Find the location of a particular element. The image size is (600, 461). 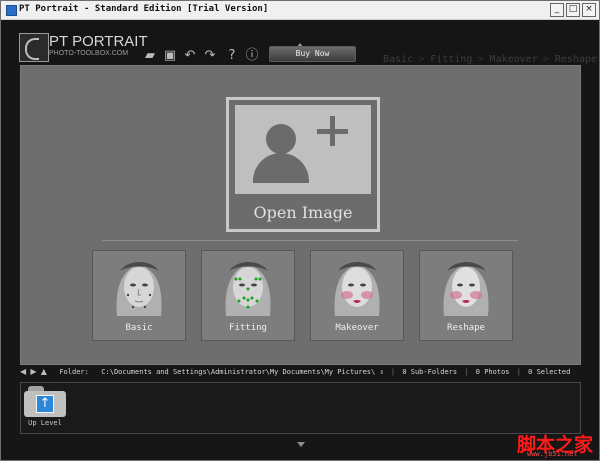

up-level-folder: ↑ Up Level is located at coordinates (45, 406).